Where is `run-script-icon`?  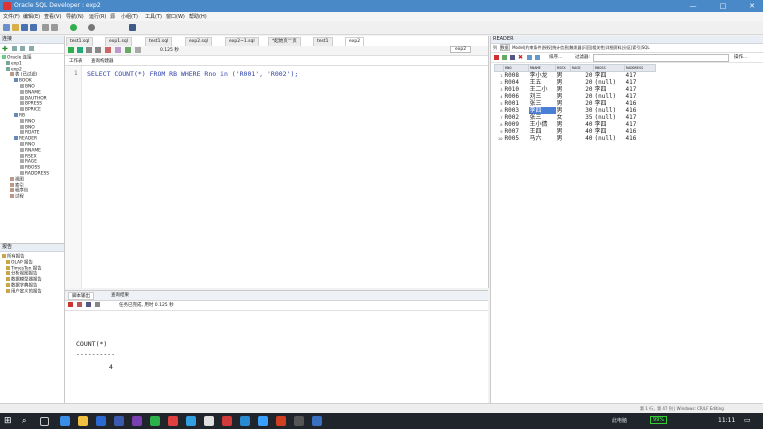
run-script-icon is located at coordinates (80, 50).